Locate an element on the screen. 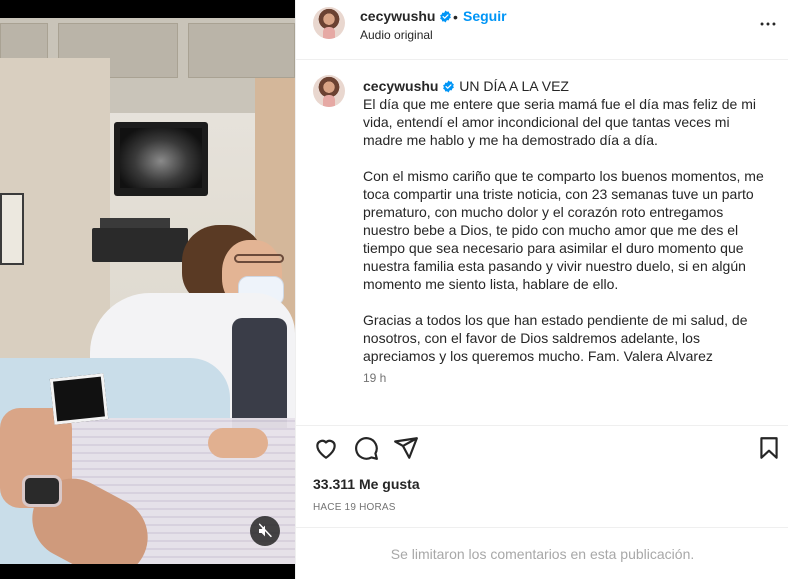  audio-link: Audio original is located at coordinates (396, 35).